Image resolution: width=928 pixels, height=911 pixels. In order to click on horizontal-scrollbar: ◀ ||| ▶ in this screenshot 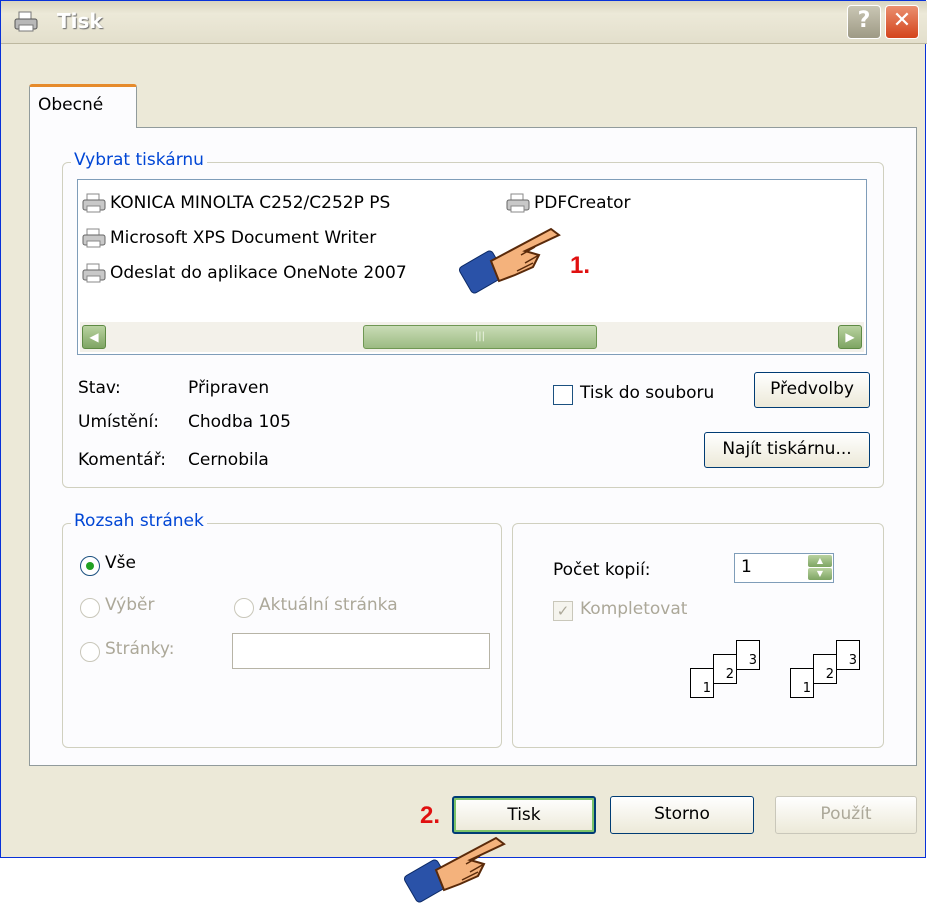, I will do `click(472, 337)`.